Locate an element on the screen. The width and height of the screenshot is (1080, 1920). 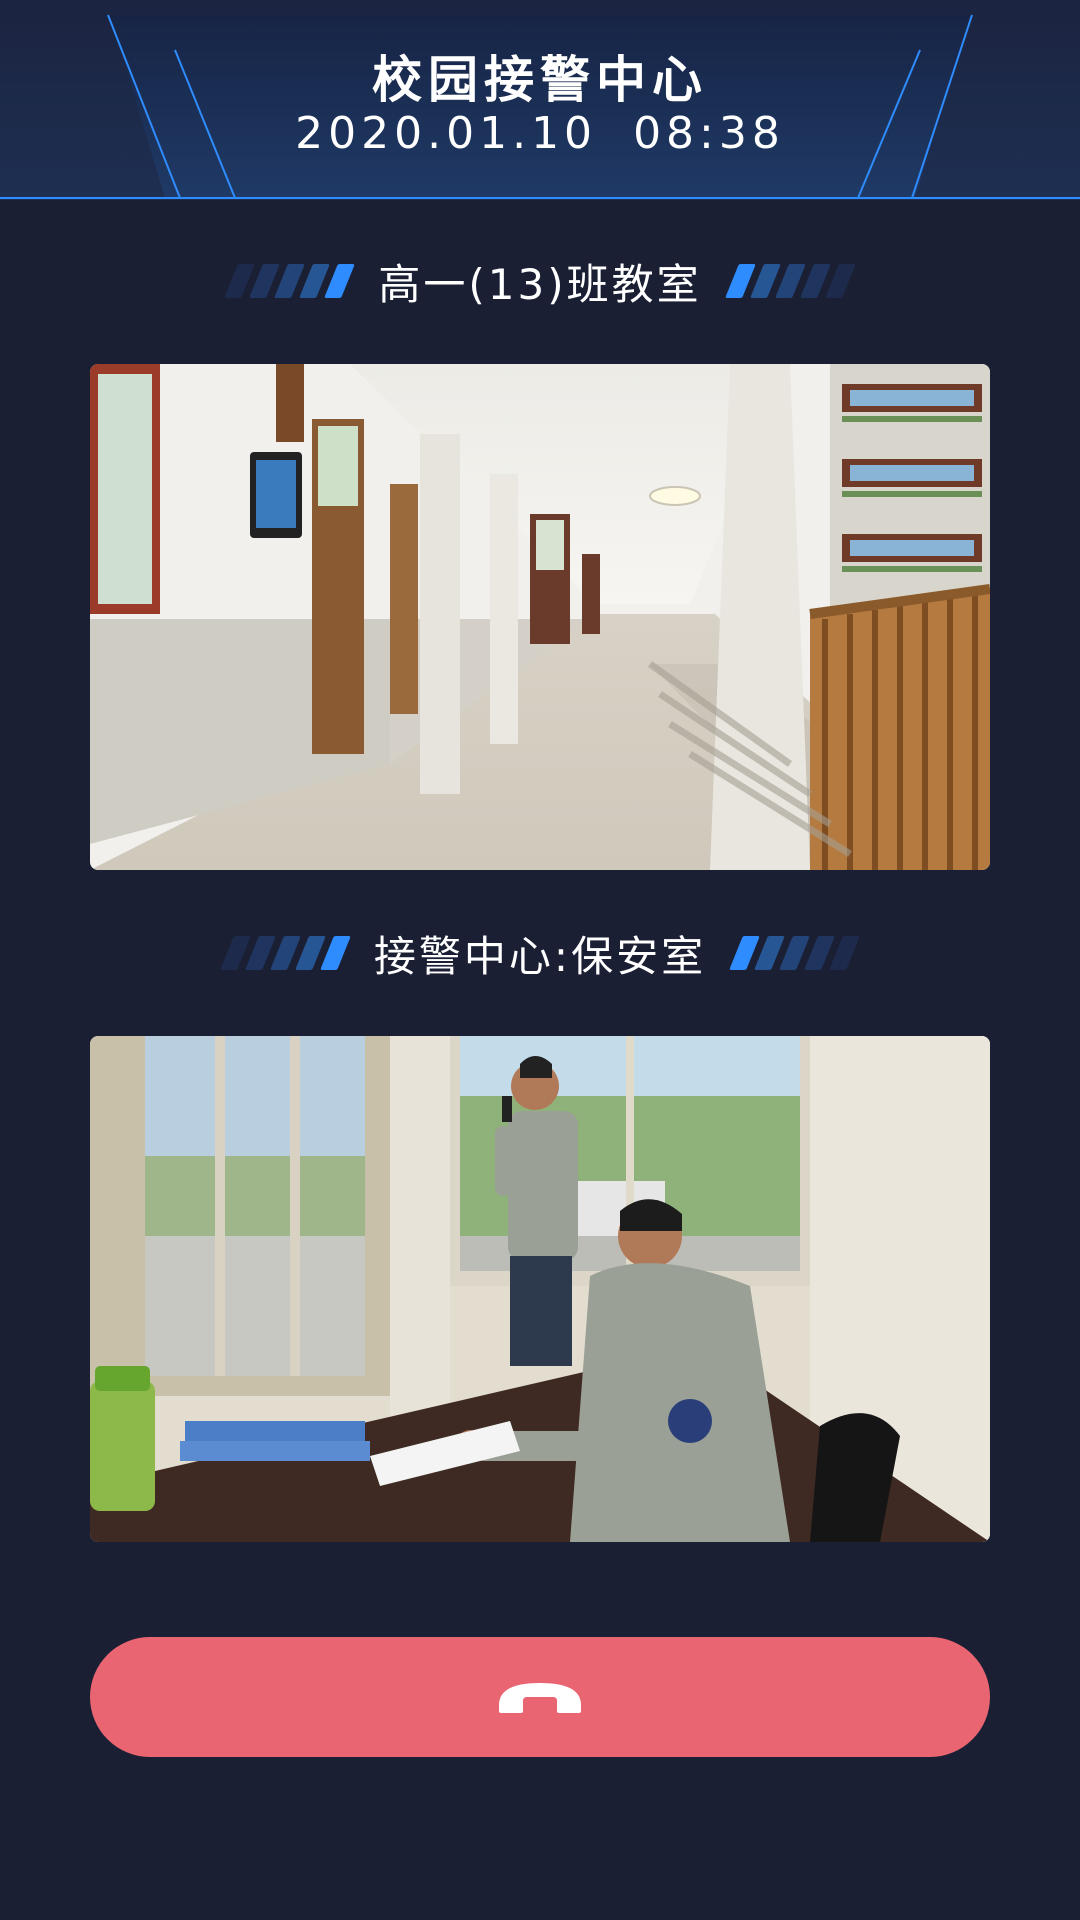
date-text: 2020.01.10 is located at coordinates (446, 133).